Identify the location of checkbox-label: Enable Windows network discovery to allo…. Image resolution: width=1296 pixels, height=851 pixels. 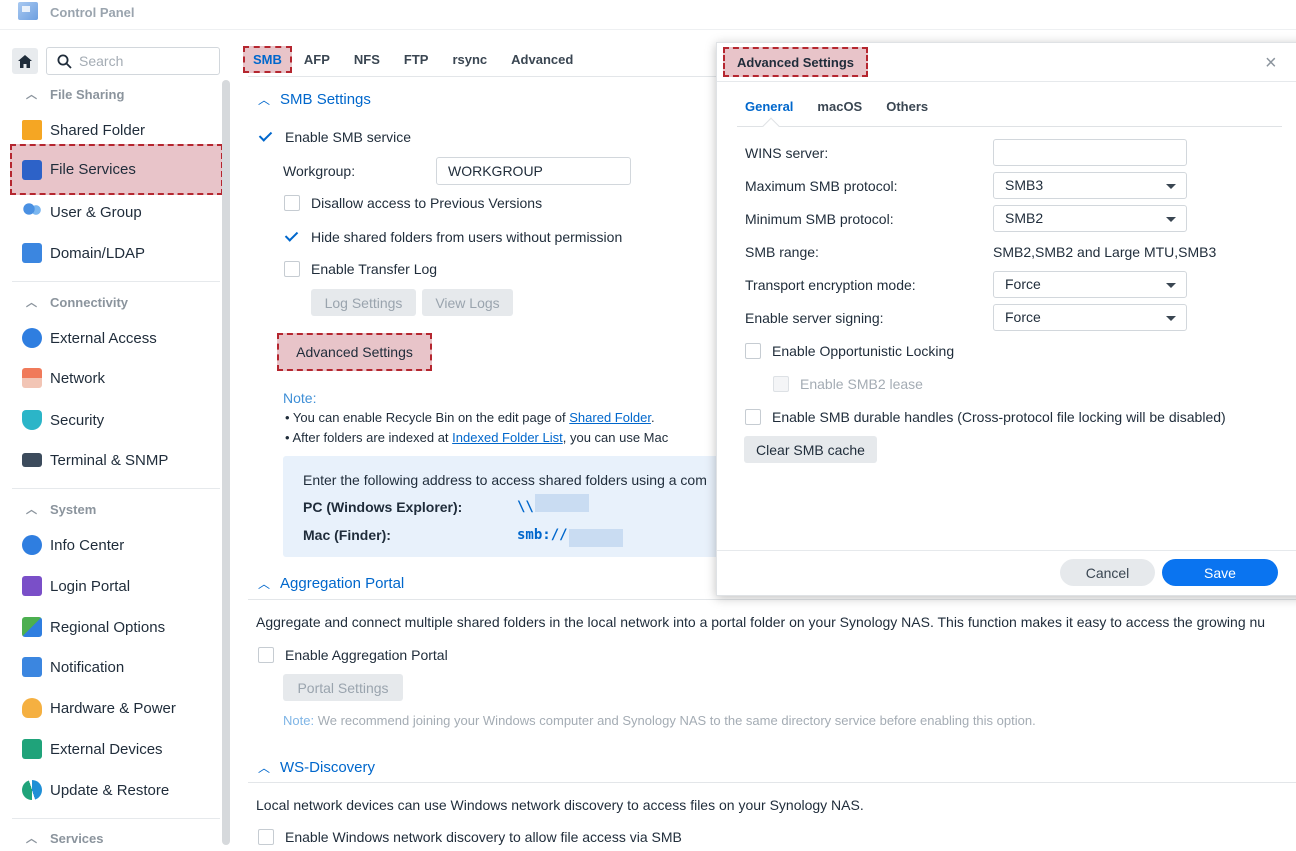
(483, 837).